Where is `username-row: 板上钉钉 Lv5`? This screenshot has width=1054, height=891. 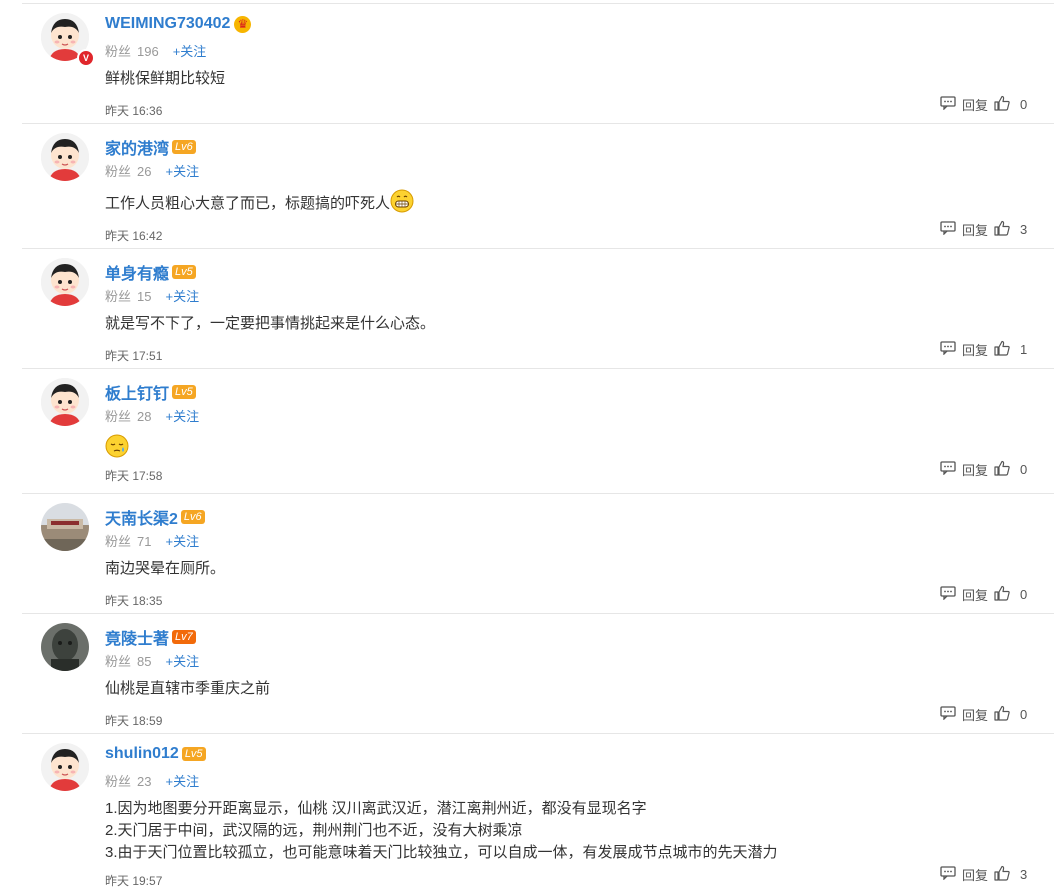 username-row: 板上钉钉 Lv5 is located at coordinates (150, 392).